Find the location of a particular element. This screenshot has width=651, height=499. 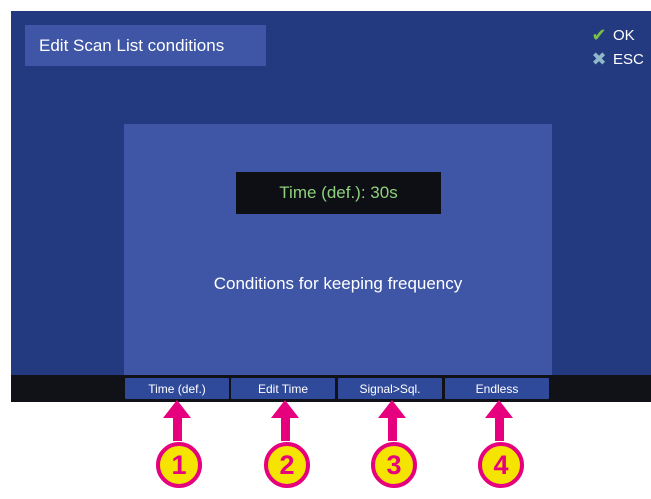

softkey-edit-time: Edit Time is located at coordinates (283, 388).